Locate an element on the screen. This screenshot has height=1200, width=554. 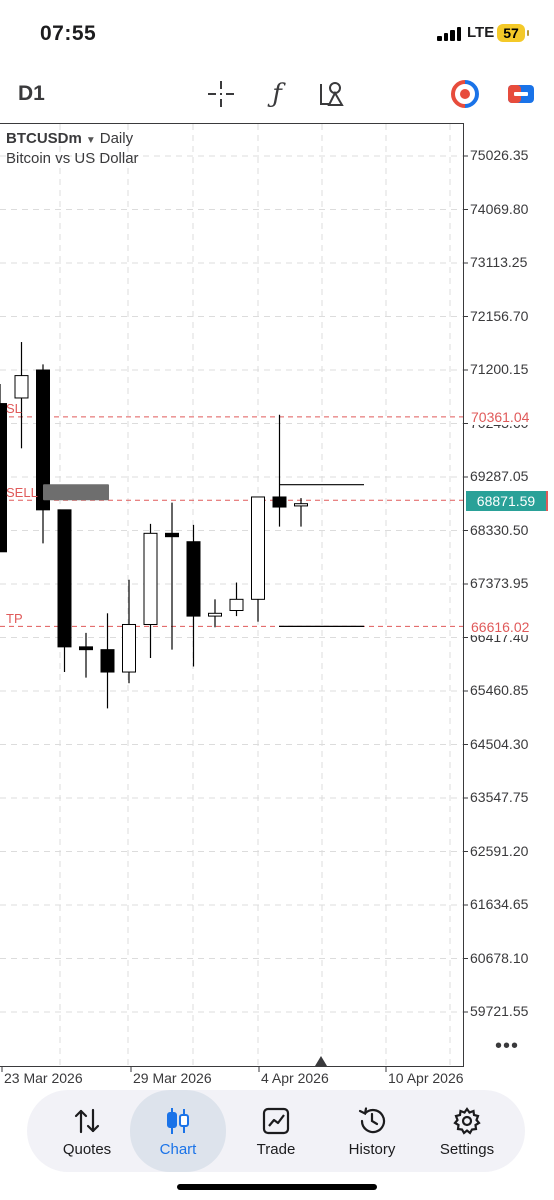
price-tick-label: 64504.30 is located at coordinates (499, 743).